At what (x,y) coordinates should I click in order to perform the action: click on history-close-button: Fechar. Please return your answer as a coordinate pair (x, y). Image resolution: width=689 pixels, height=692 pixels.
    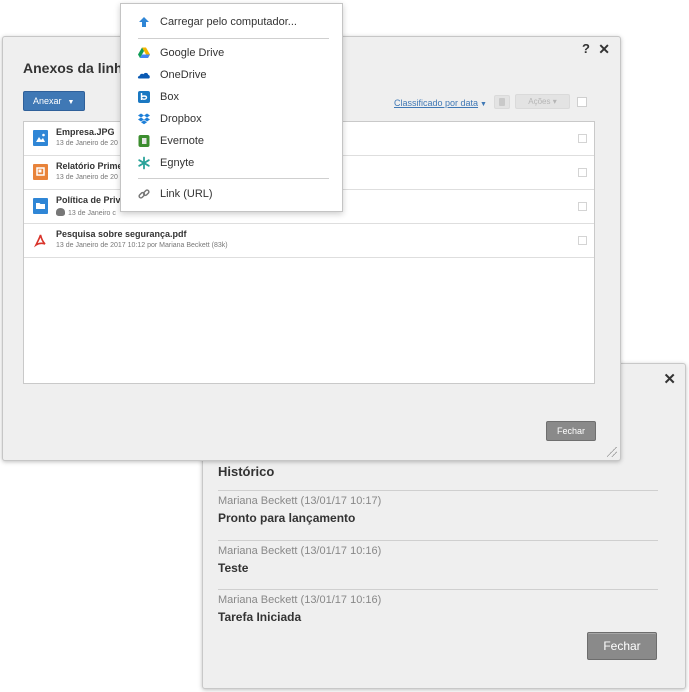
    Looking at the image, I should click on (622, 646).